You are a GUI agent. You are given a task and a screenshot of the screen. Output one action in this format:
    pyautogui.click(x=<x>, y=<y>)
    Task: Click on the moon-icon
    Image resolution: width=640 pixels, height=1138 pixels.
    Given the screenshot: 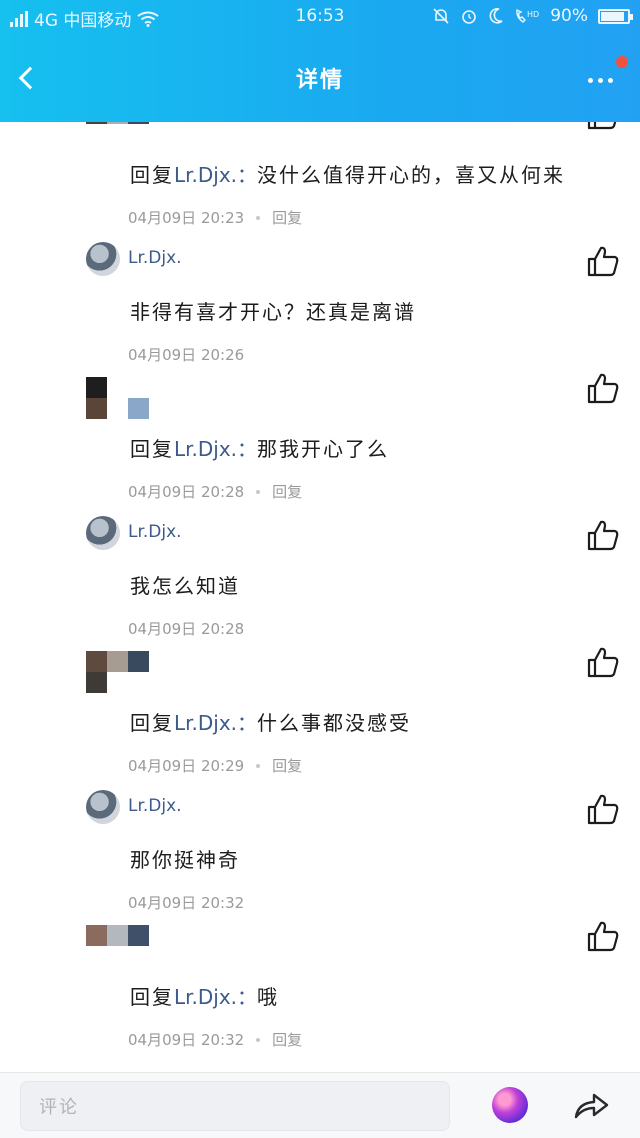 What is the action you would take?
    pyautogui.click(x=496, y=16)
    